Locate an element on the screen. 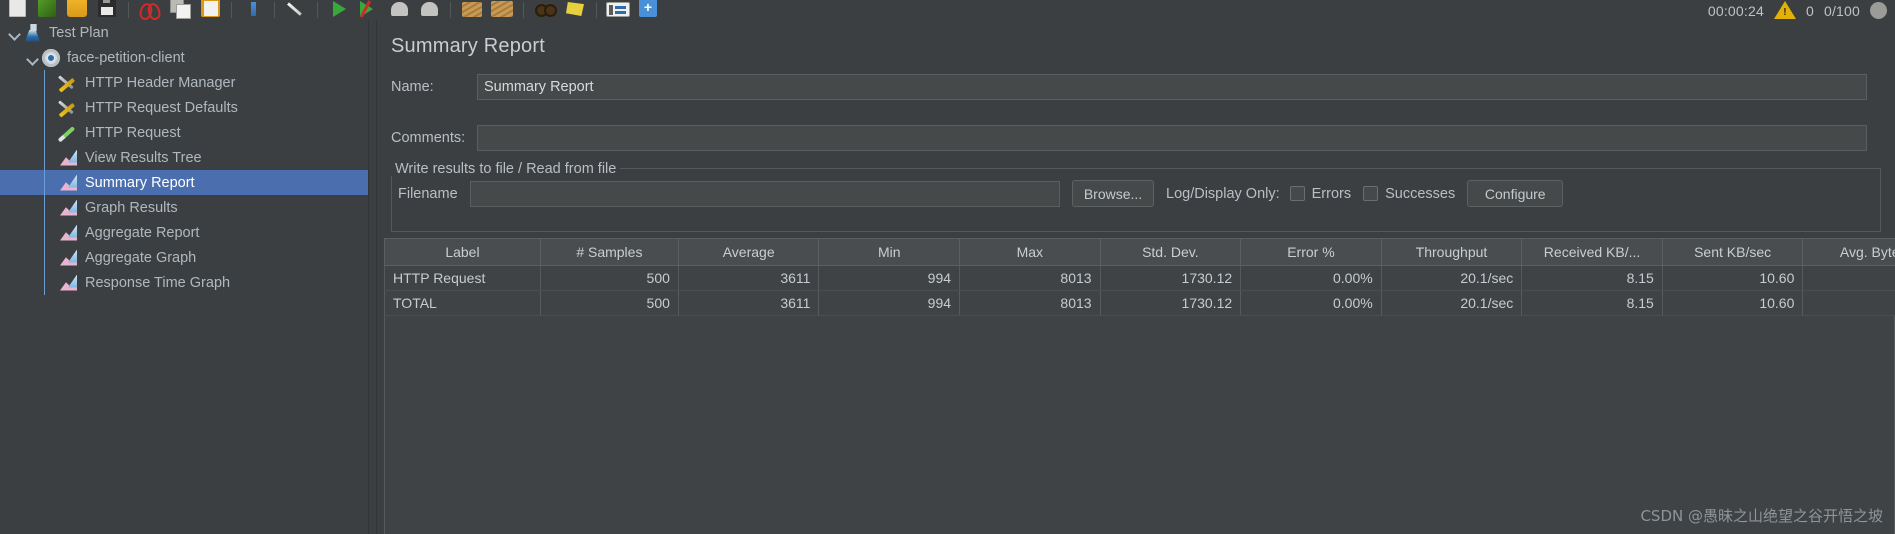 This screenshot has width=1895, height=534. toggle-button is located at coordinates (296, 10).